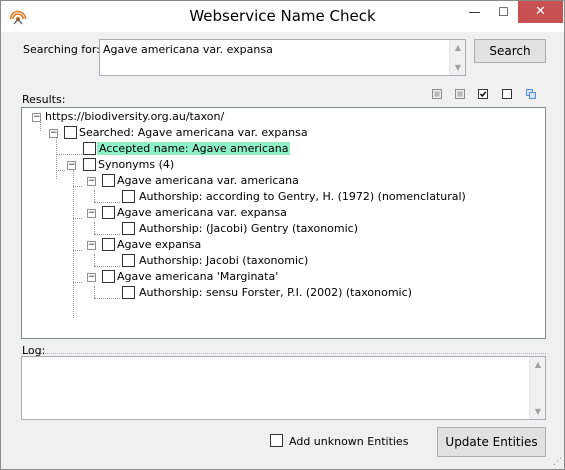 This screenshot has height=470, width=565. Describe the element at coordinates (208, 181) in the screenshot. I see `tree-node-synonym: Agave americana var. americana` at that location.